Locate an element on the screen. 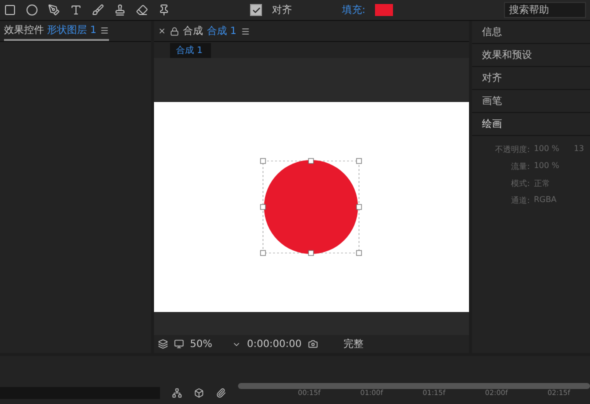 This screenshot has width=590, height=404. panel-item: 效果和预设 is located at coordinates (531, 55).